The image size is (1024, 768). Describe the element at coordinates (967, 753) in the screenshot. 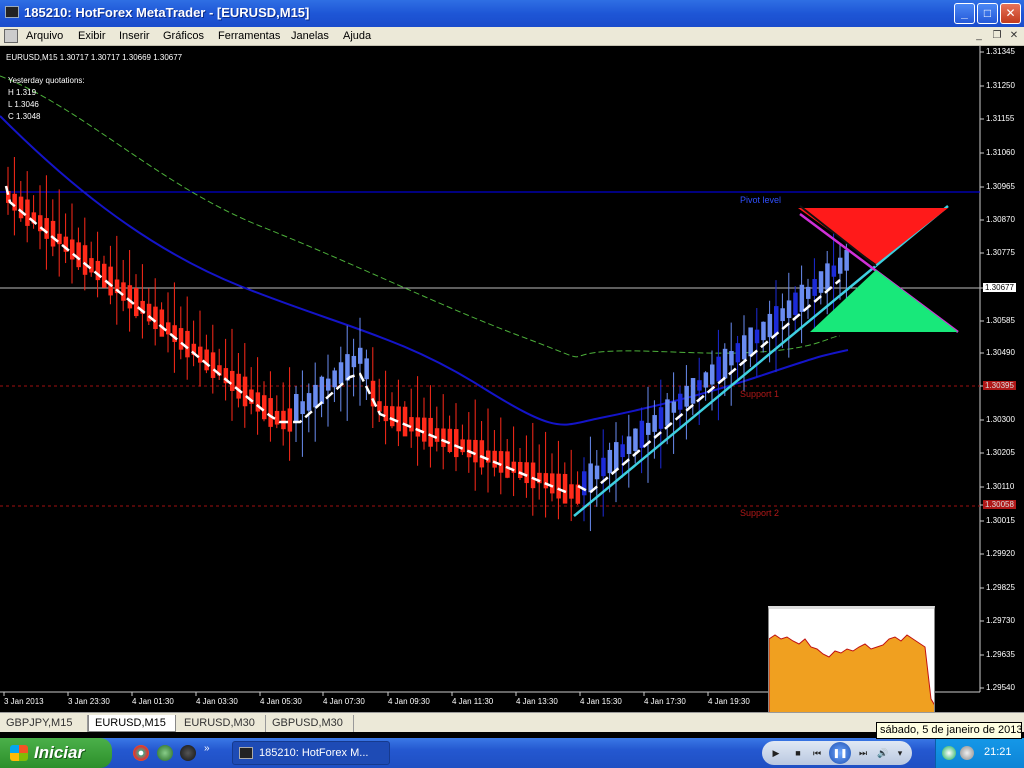

I see `tray-network-icon` at that location.